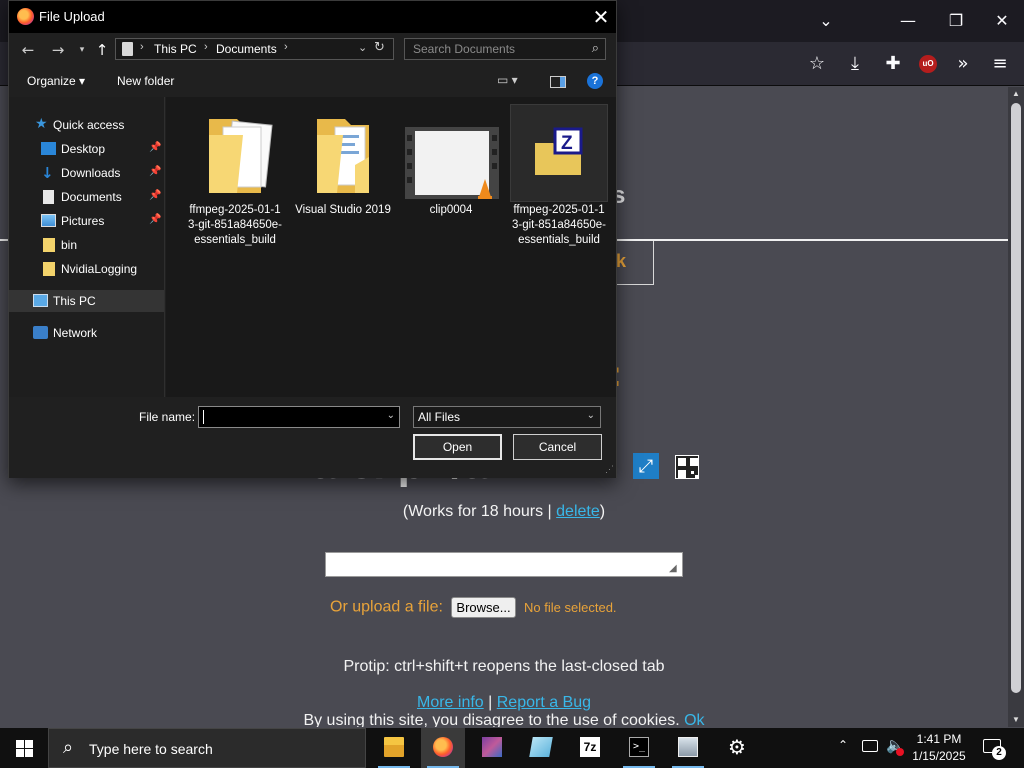  Describe the element at coordinates (817, 64) in the screenshot. I see `bookmark-star-icon: ☆` at that location.